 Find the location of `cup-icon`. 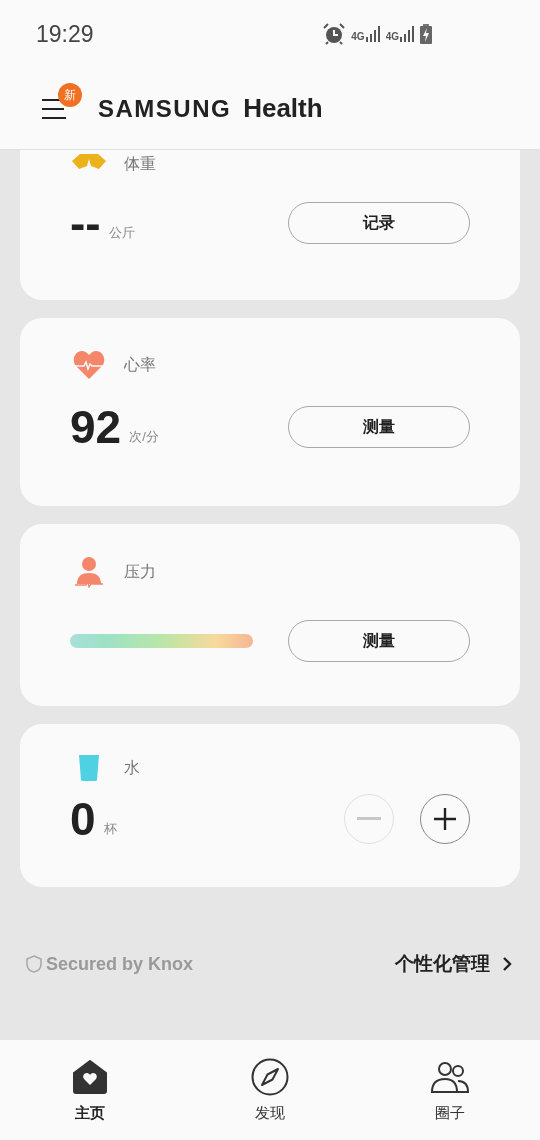

cup-icon is located at coordinates (89, 768).